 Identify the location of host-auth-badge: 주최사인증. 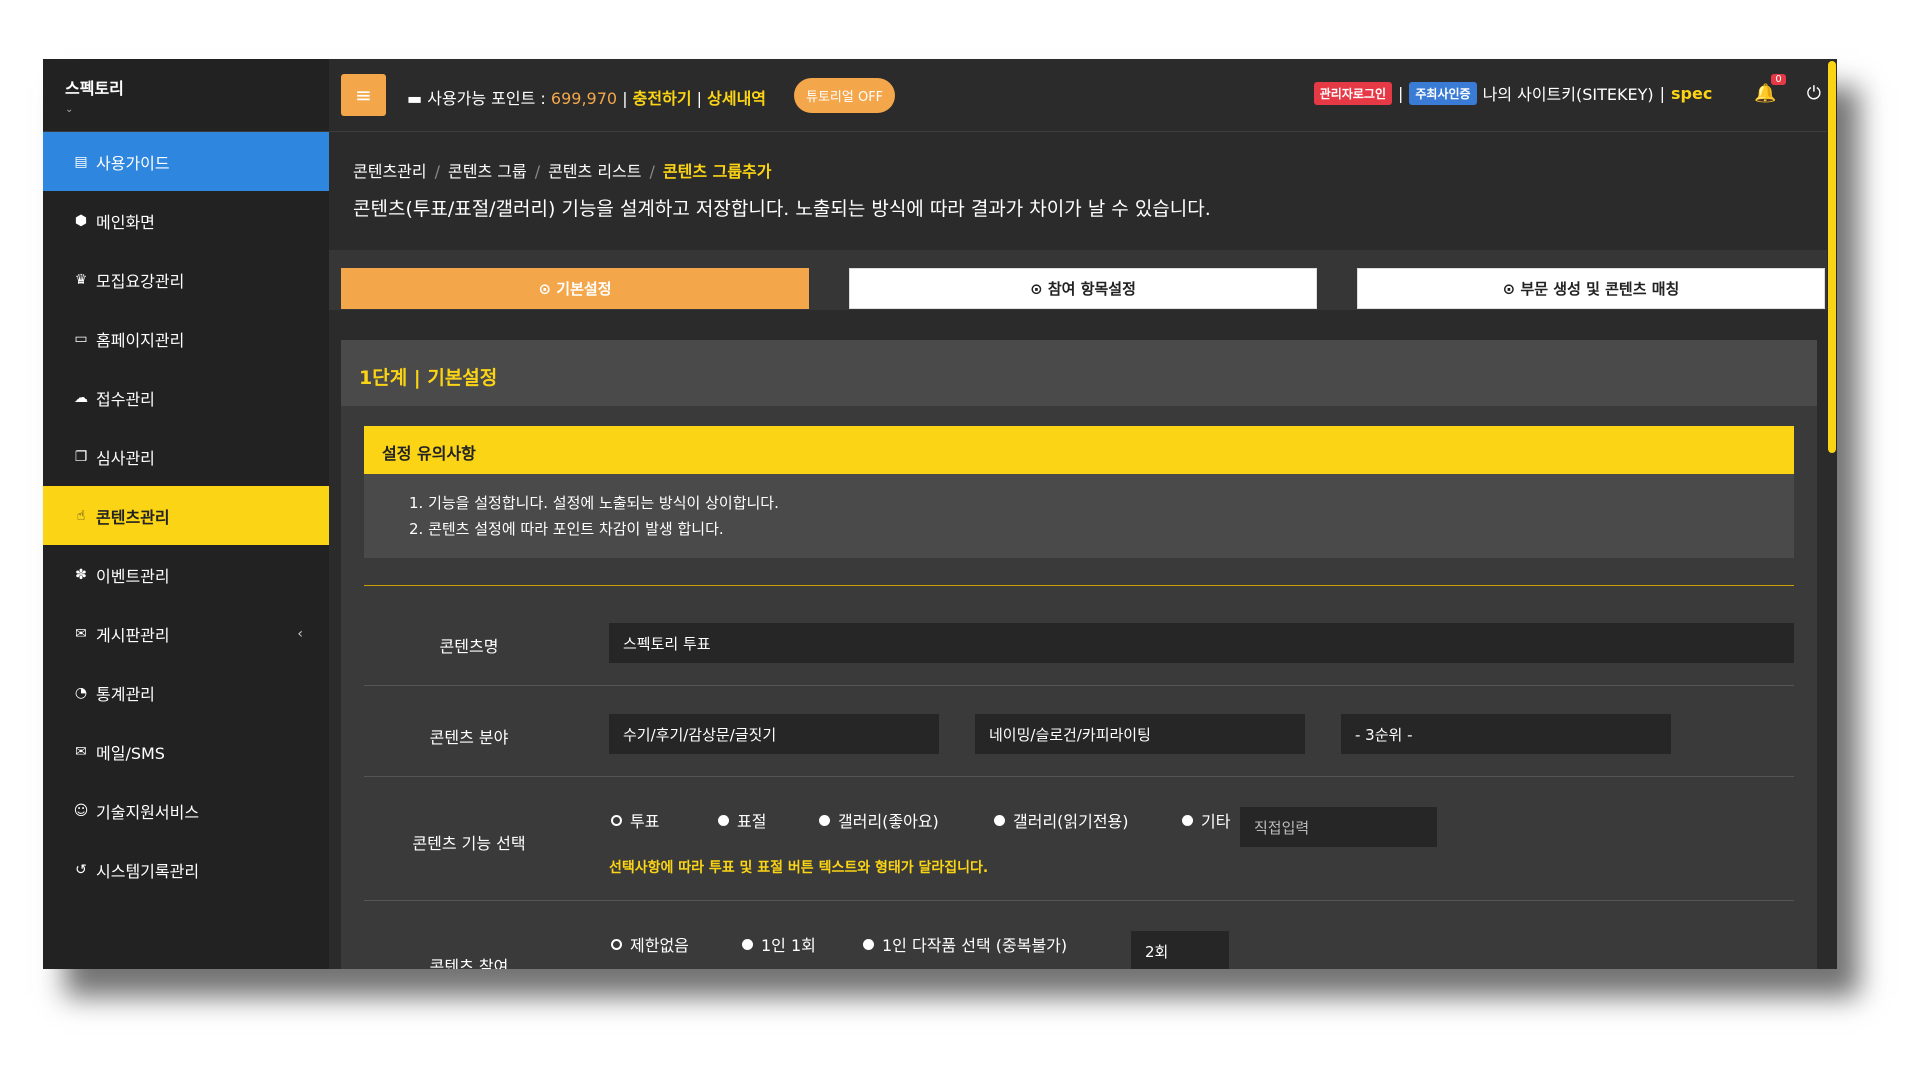
(1443, 93).